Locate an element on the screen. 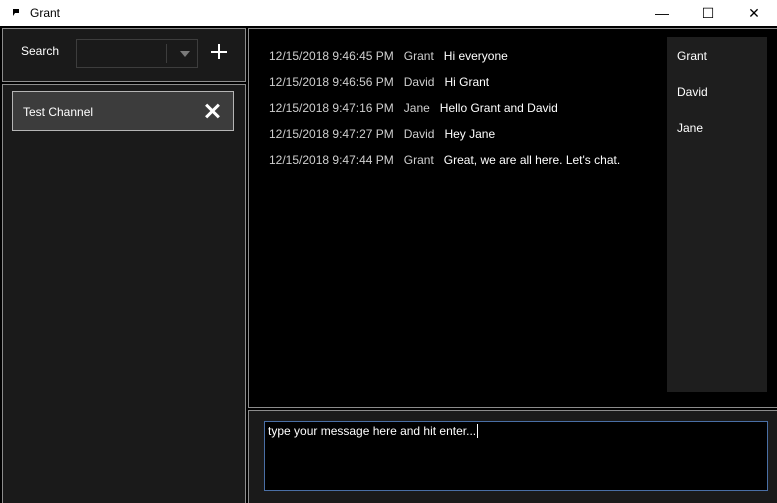 The height and width of the screenshot is (503, 777). maximize-icon: ☐ is located at coordinates (708, 12).